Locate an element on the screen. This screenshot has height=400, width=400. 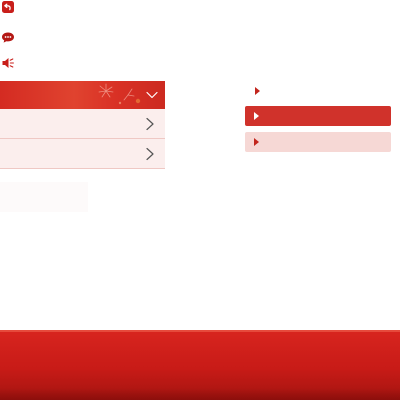
chat-icon is located at coordinates (8, 37).